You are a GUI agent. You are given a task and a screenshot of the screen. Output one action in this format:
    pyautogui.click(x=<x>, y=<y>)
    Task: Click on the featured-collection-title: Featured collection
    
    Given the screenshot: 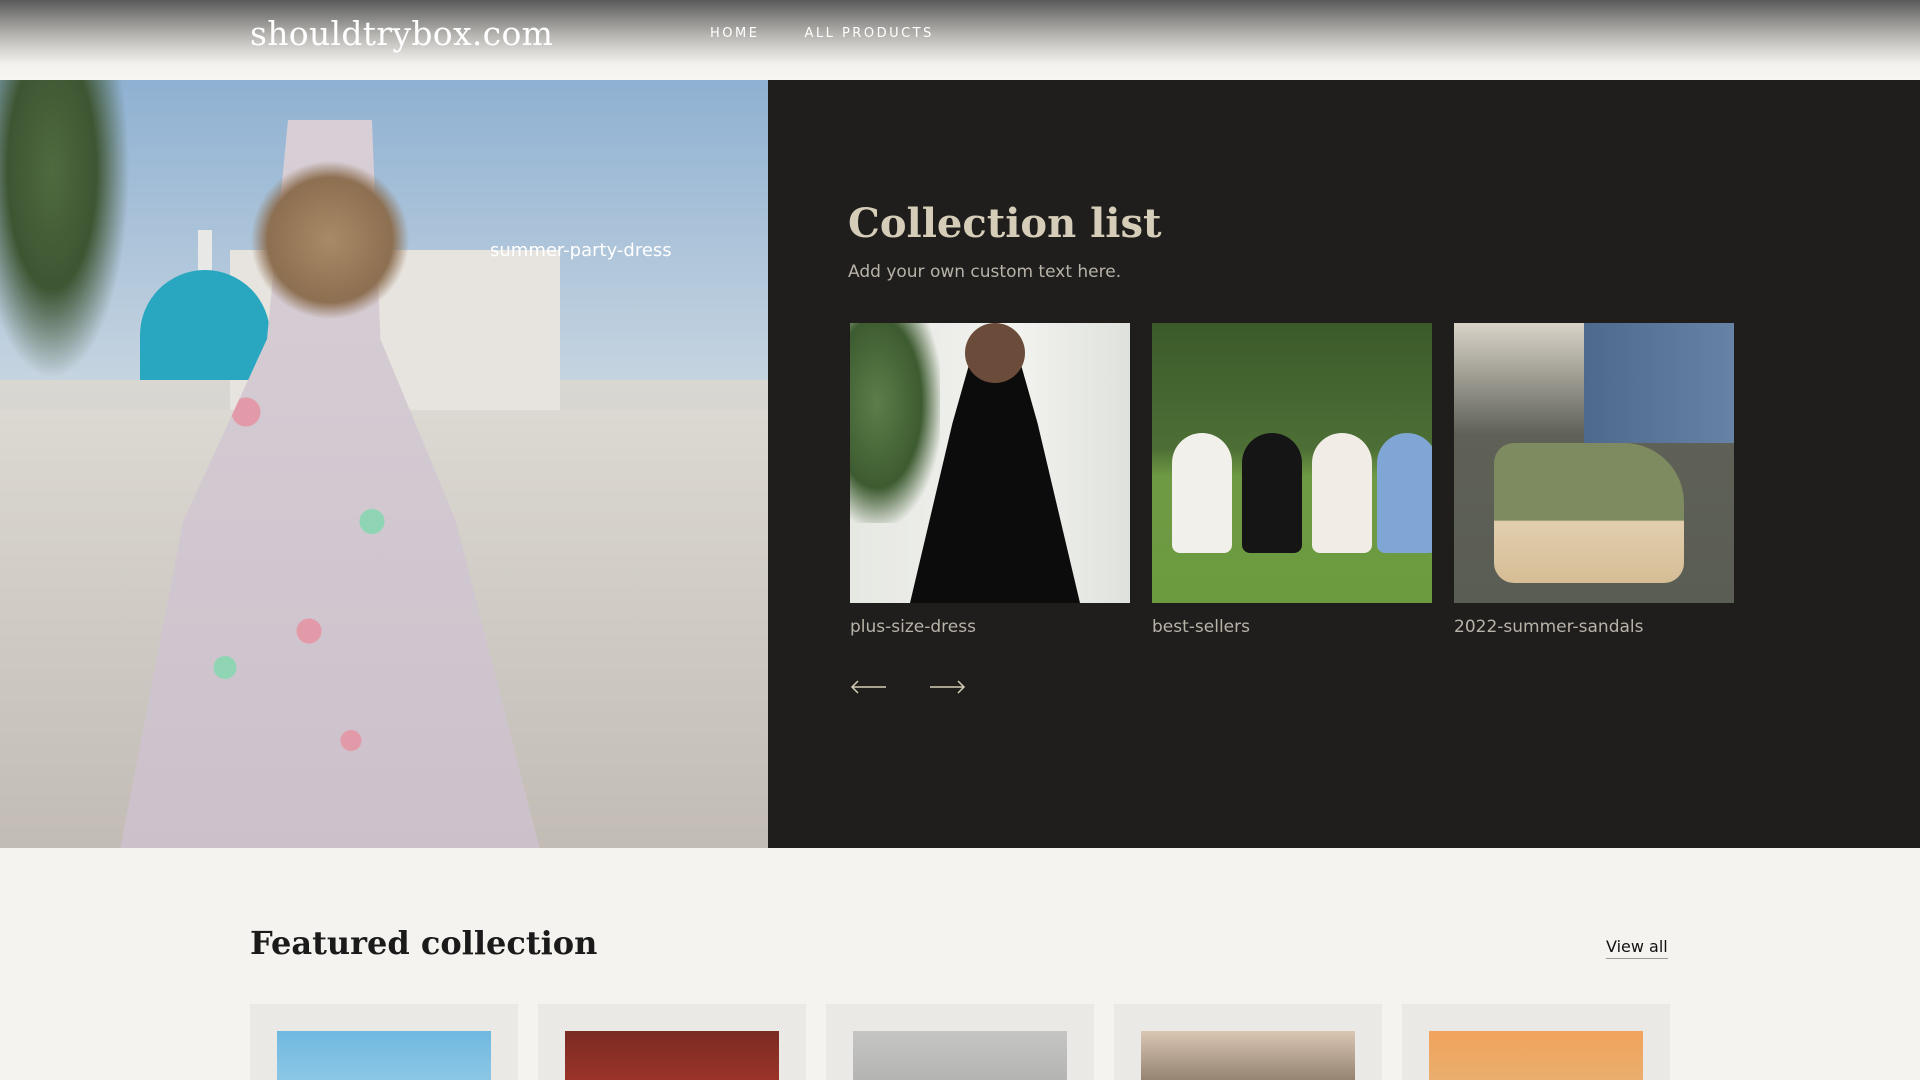 What is the action you would take?
    pyautogui.click(x=424, y=943)
    